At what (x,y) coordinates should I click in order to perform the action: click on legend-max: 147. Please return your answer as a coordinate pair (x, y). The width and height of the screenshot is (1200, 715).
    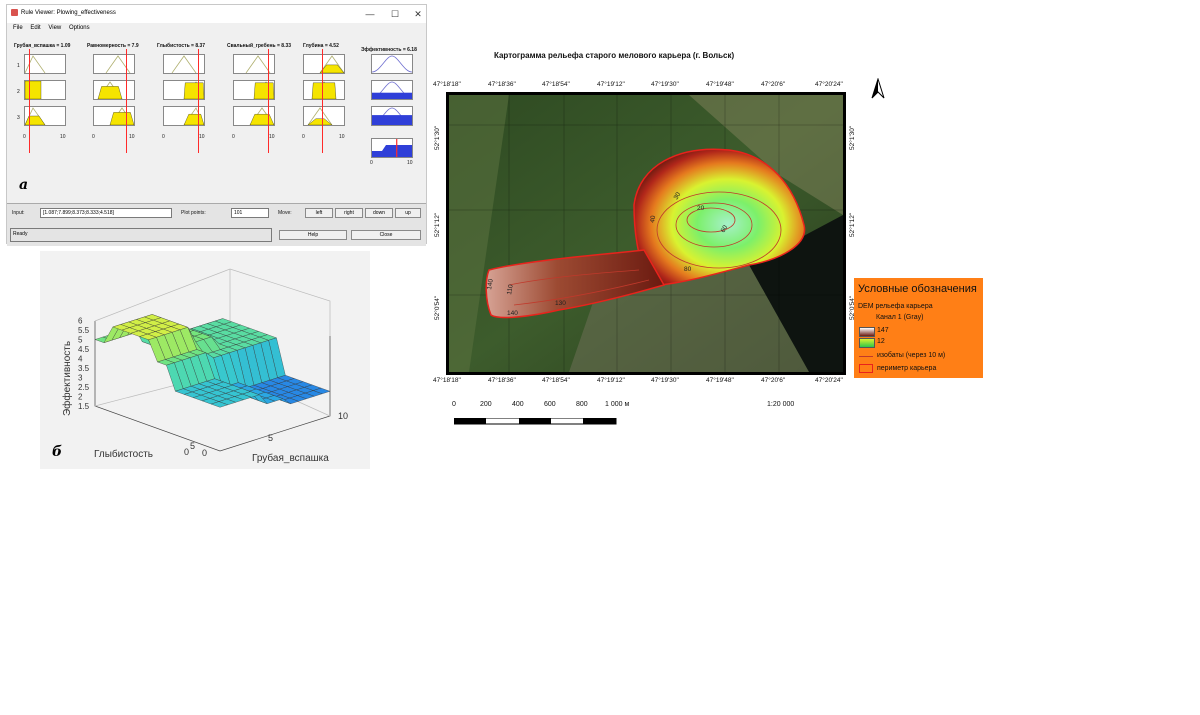
    Looking at the image, I should click on (883, 330).